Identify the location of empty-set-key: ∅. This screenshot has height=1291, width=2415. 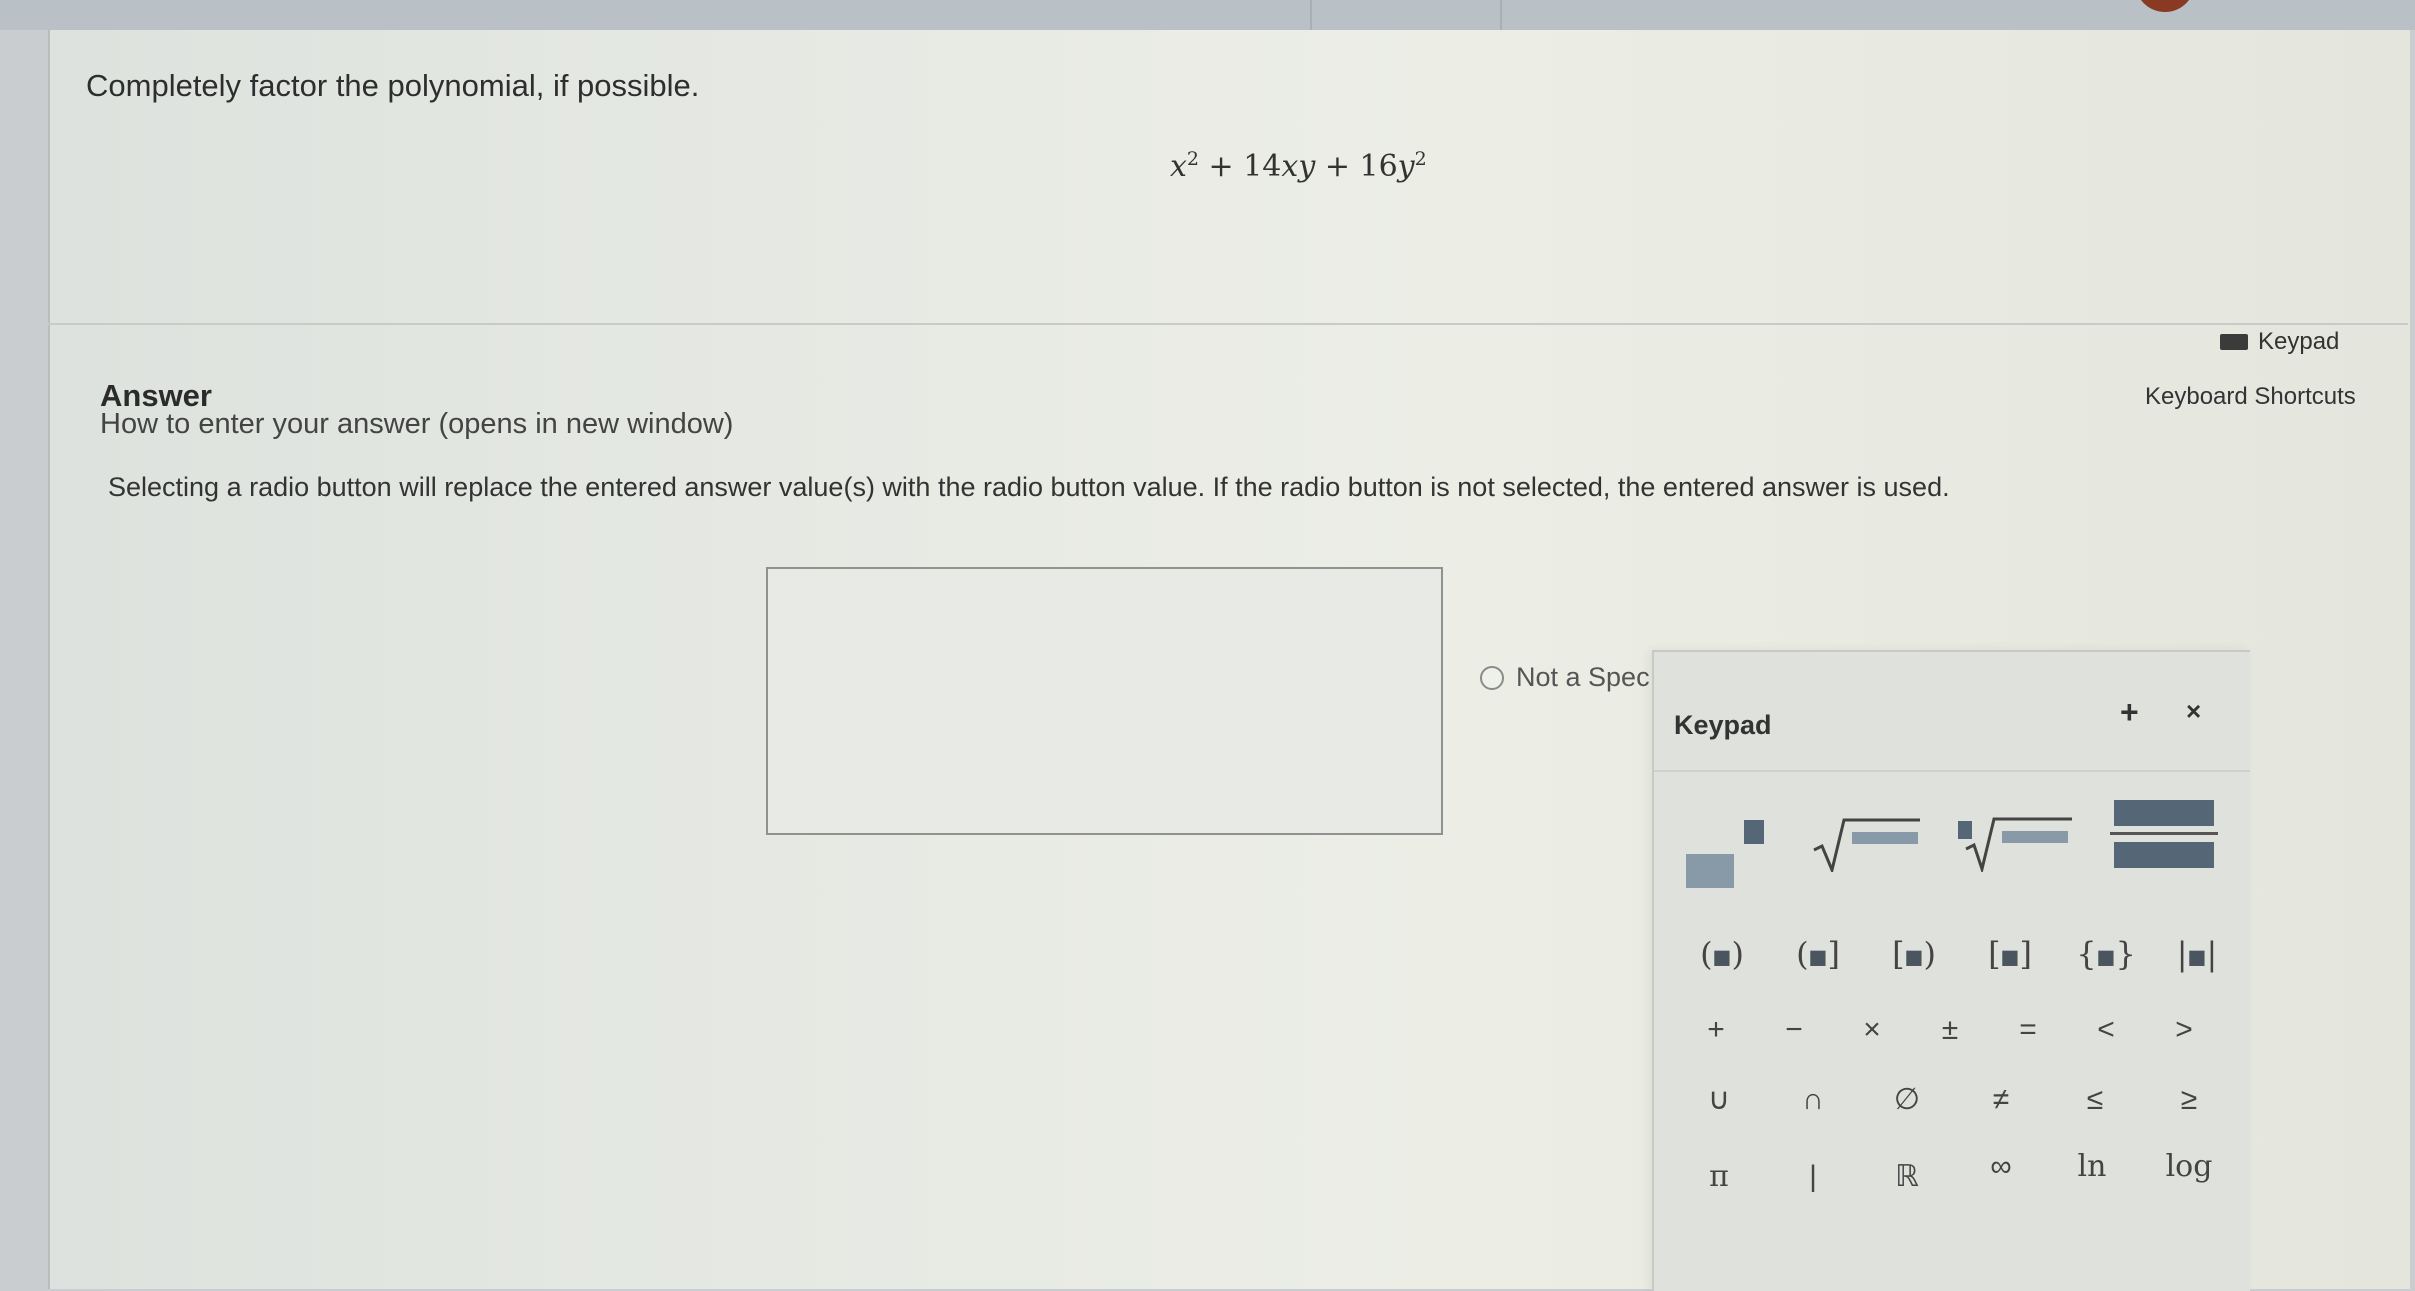
(1907, 1100).